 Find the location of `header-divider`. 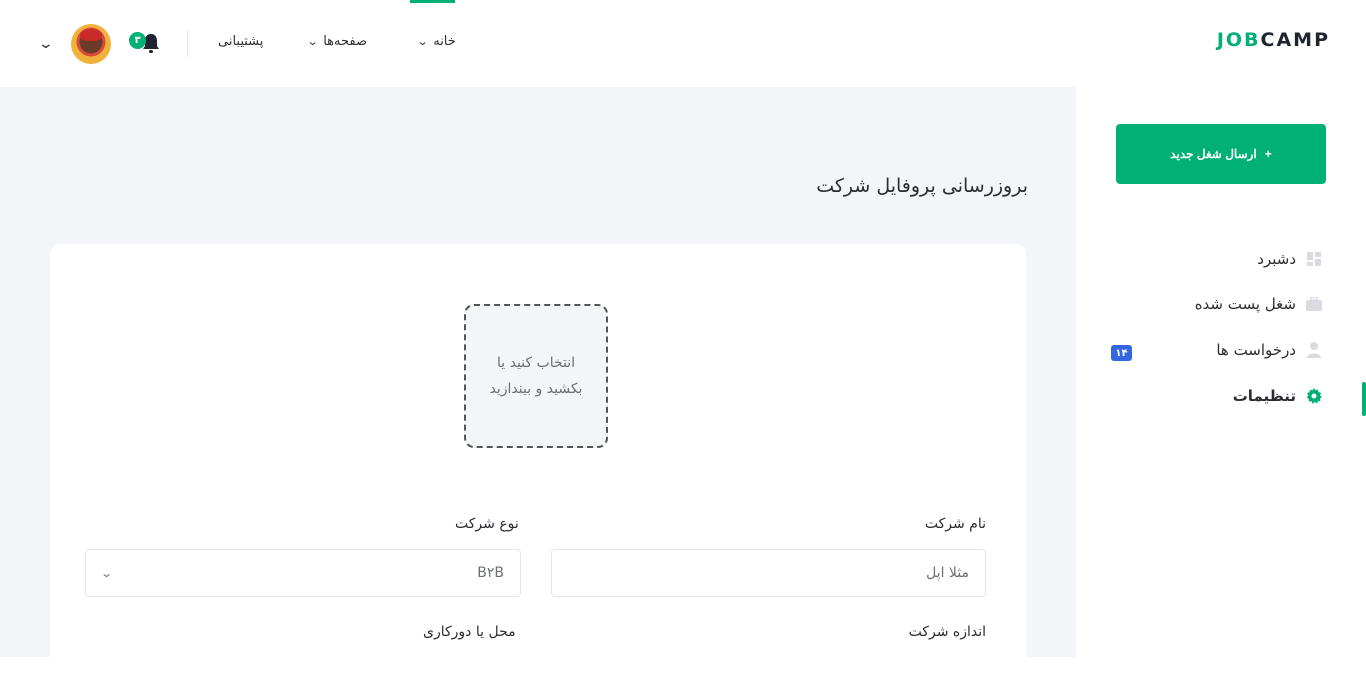

header-divider is located at coordinates (187, 43).